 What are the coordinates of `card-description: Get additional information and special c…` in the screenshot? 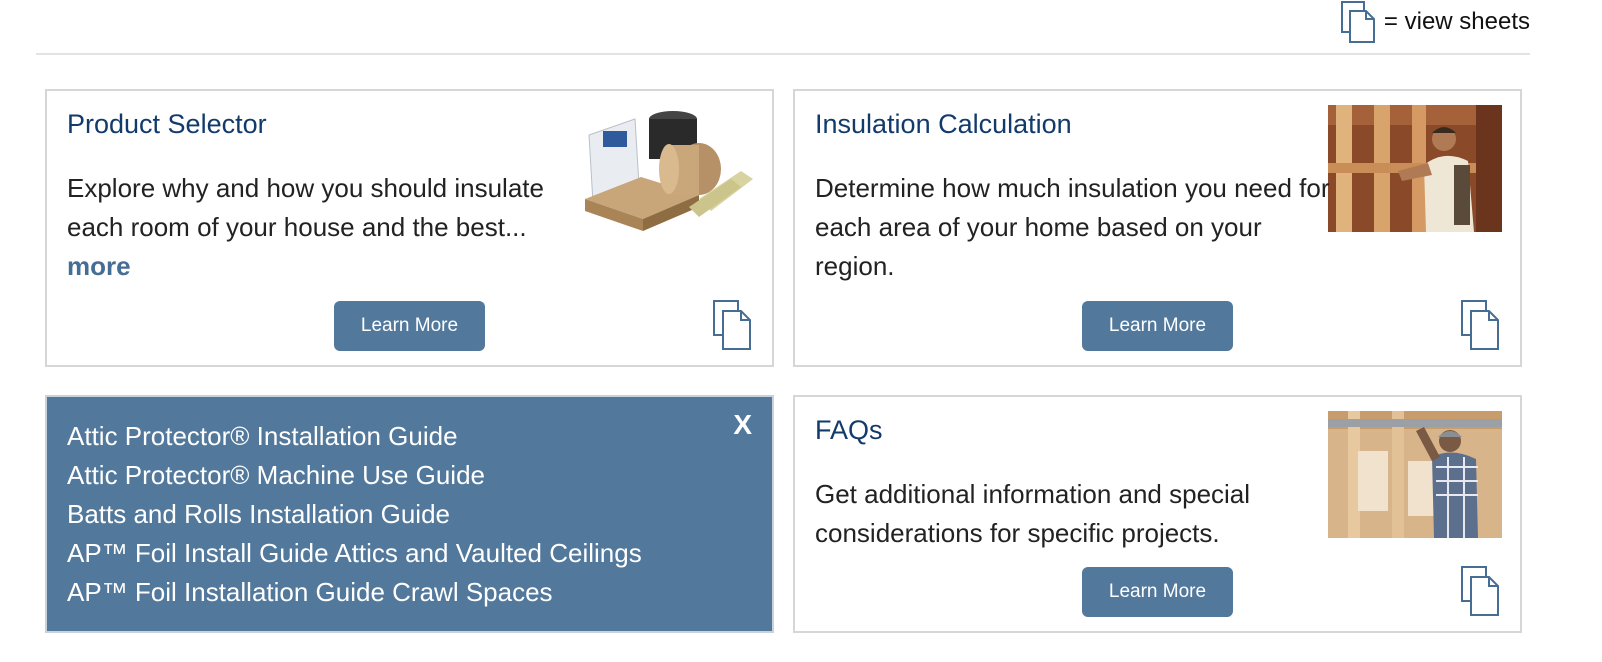 It's located at (1033, 513).